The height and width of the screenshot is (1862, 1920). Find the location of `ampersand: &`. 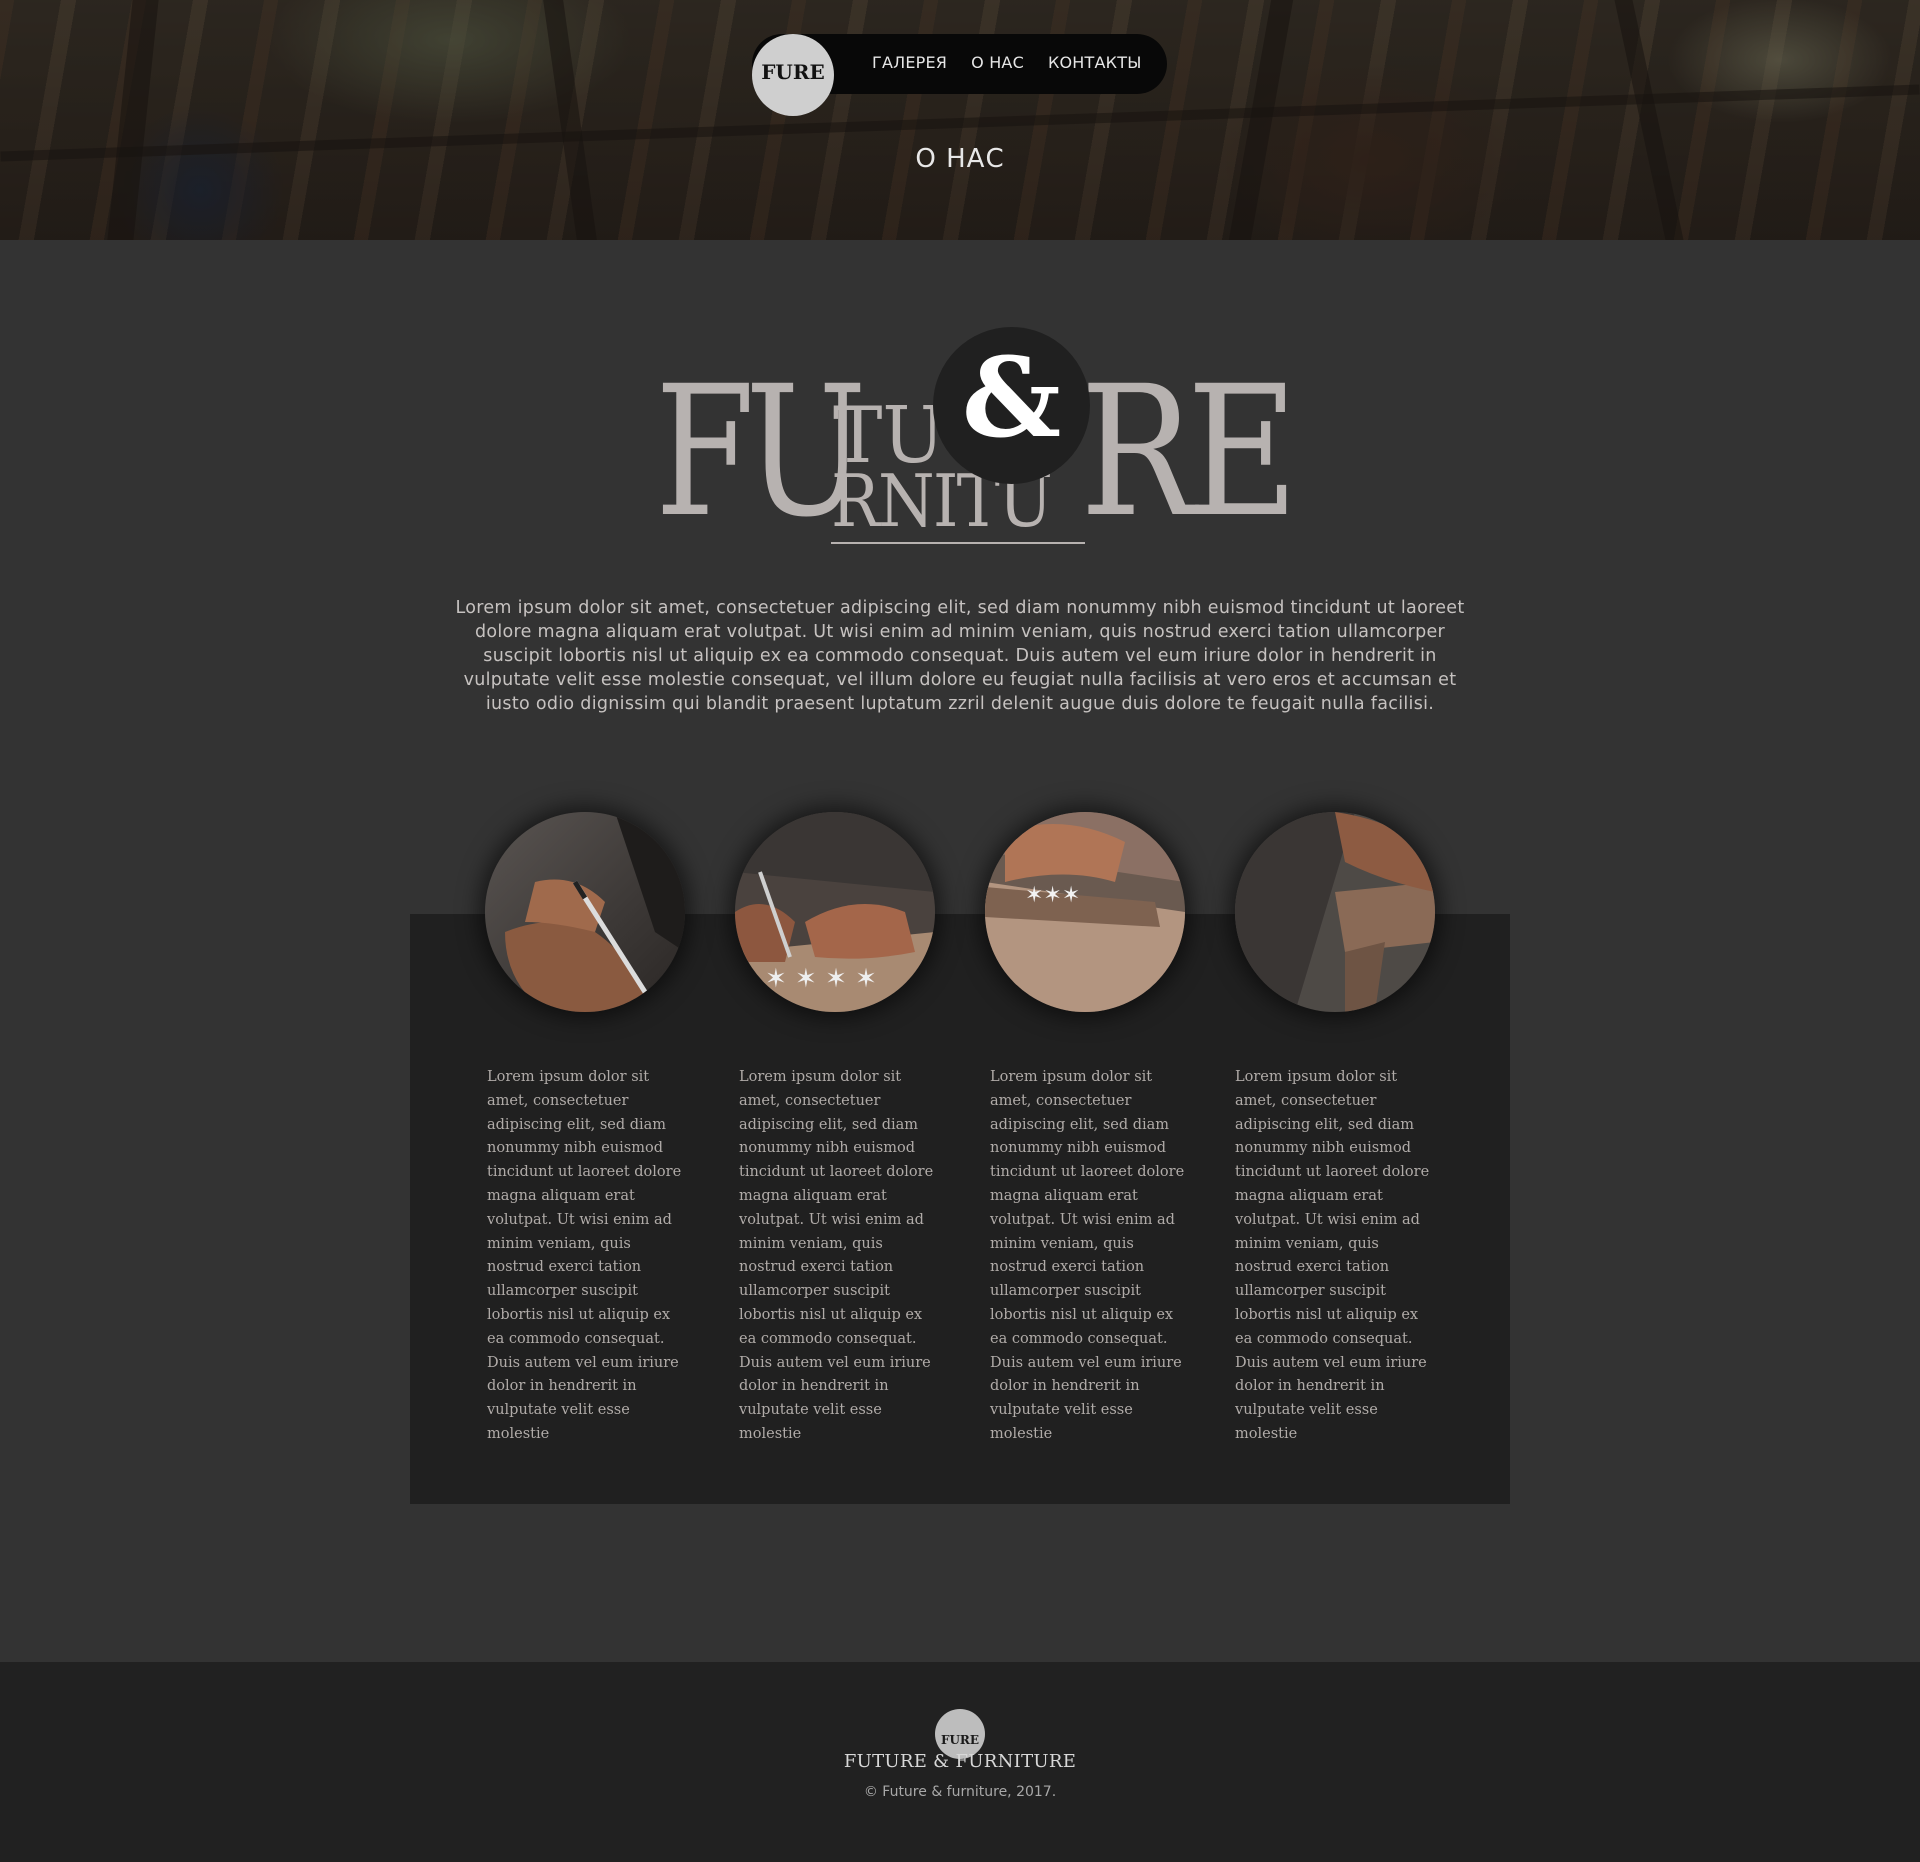

ampersand: & is located at coordinates (1011, 397).